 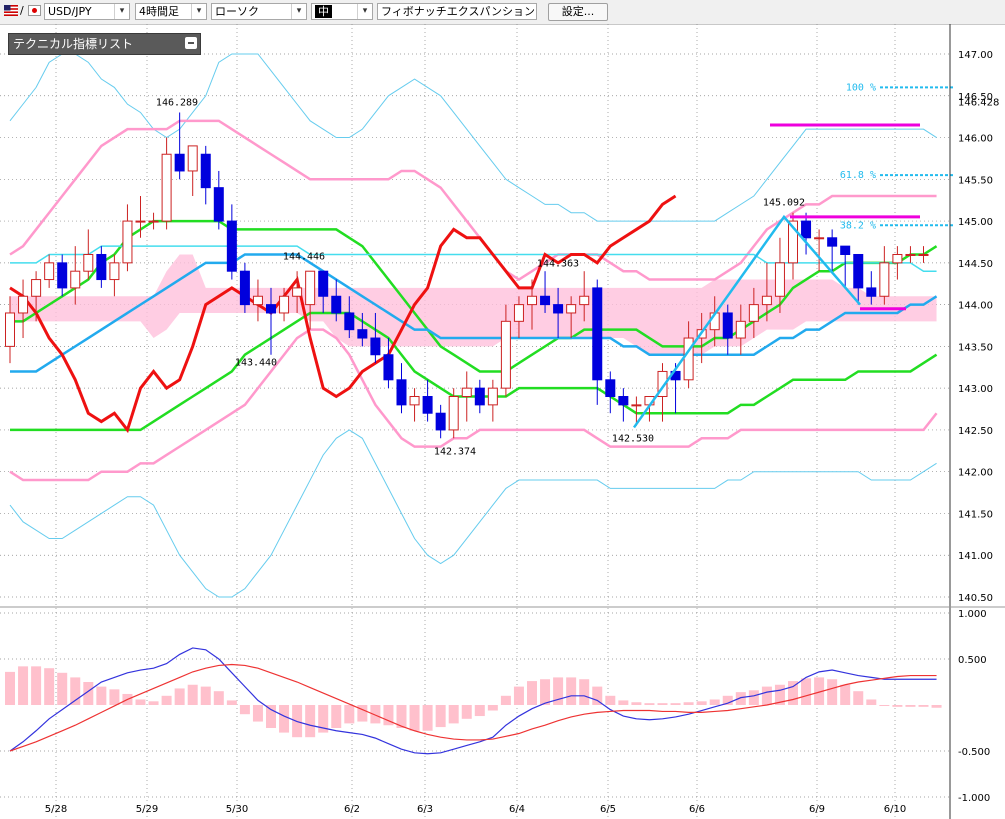 What do you see at coordinates (817, 809) in the screenshot?
I see `x-tick-label: 6/9` at bounding box center [817, 809].